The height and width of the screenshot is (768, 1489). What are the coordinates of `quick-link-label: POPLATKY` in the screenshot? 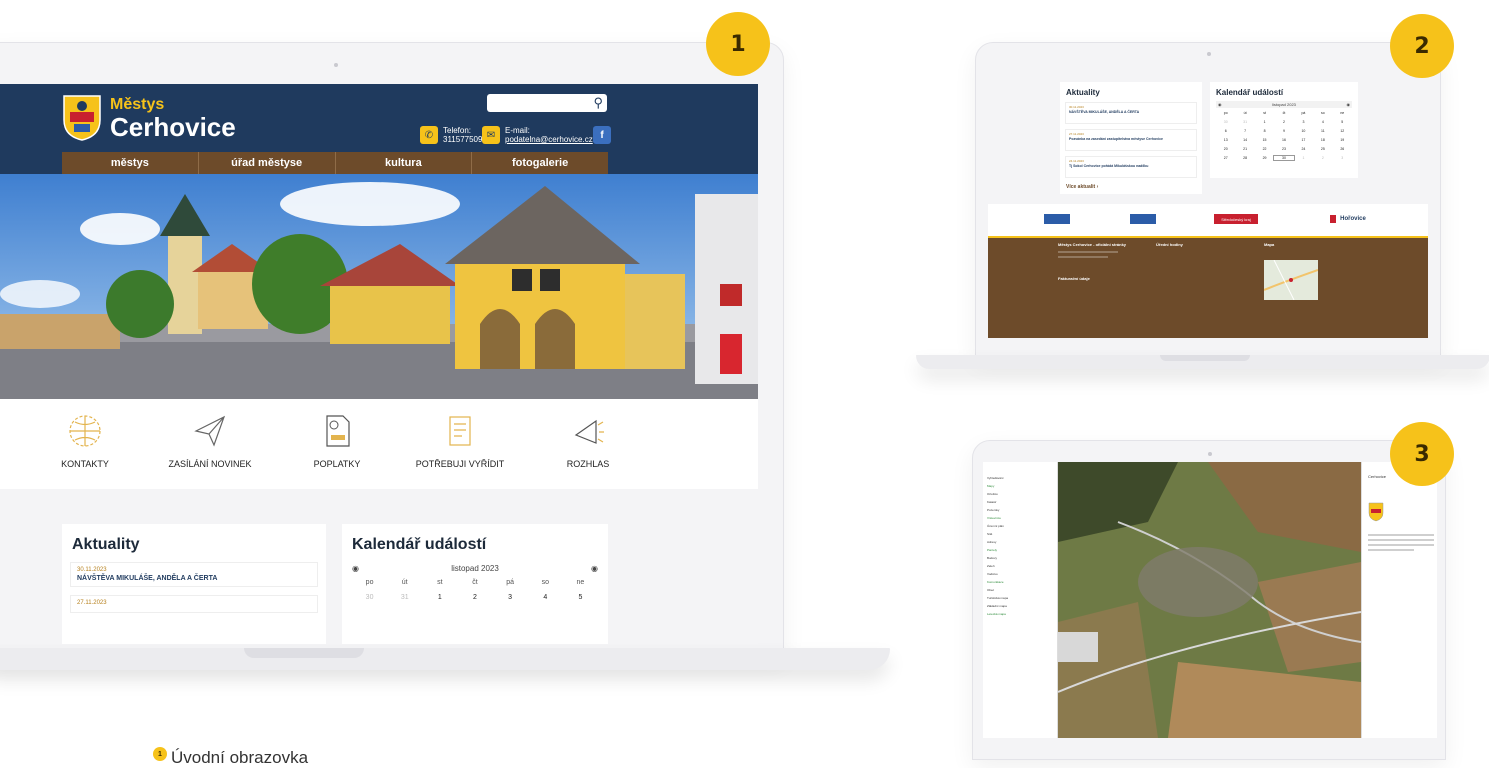 It's located at (337, 464).